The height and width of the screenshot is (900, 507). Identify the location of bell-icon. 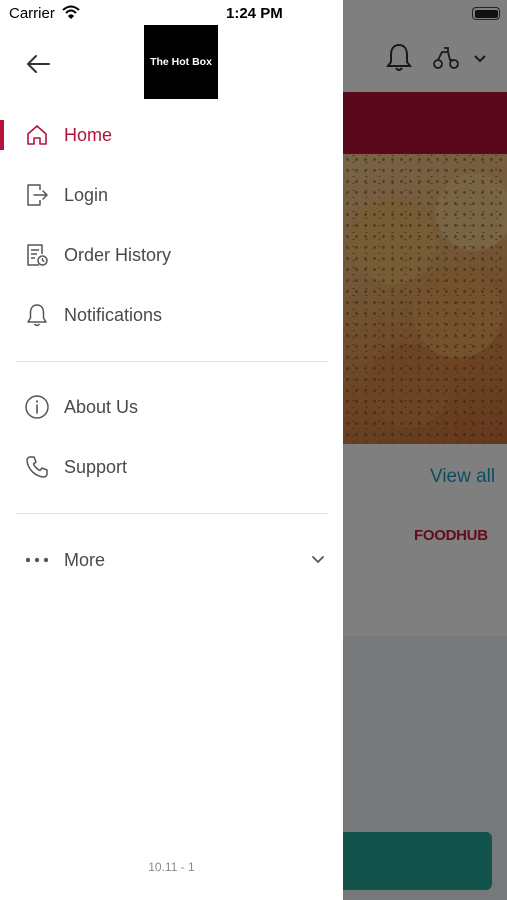
(37, 315).